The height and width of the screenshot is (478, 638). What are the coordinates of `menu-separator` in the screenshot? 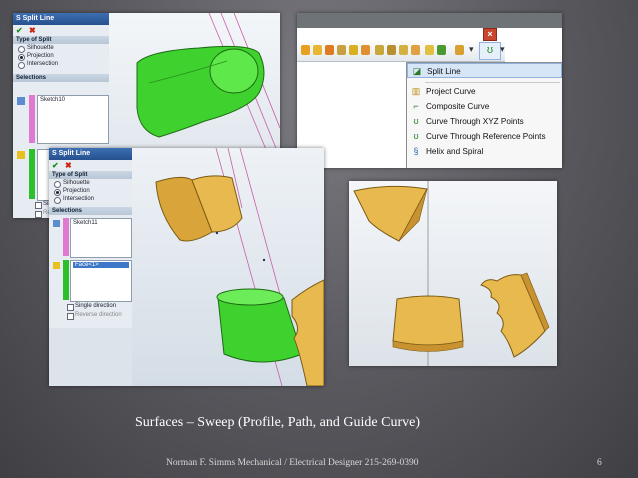 It's located at (492, 82).